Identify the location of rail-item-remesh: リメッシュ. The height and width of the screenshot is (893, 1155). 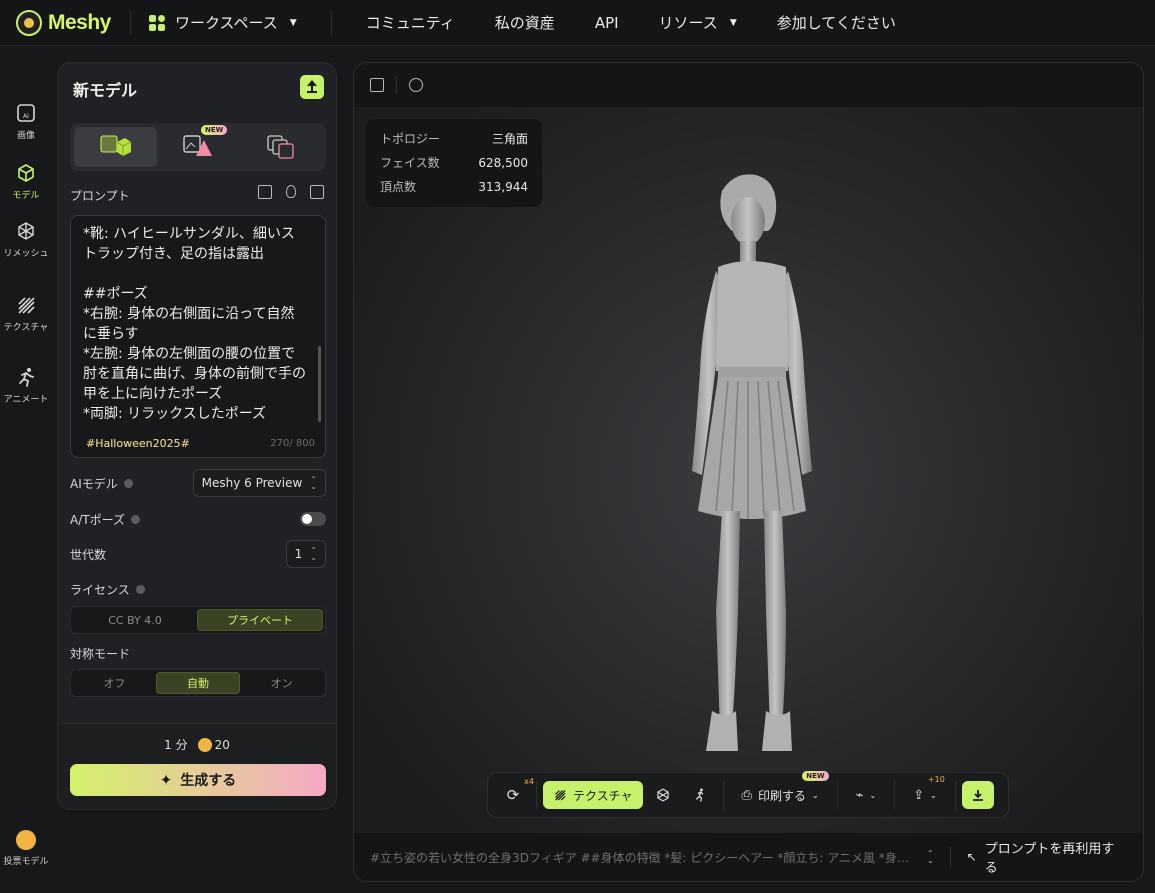
(26, 239).